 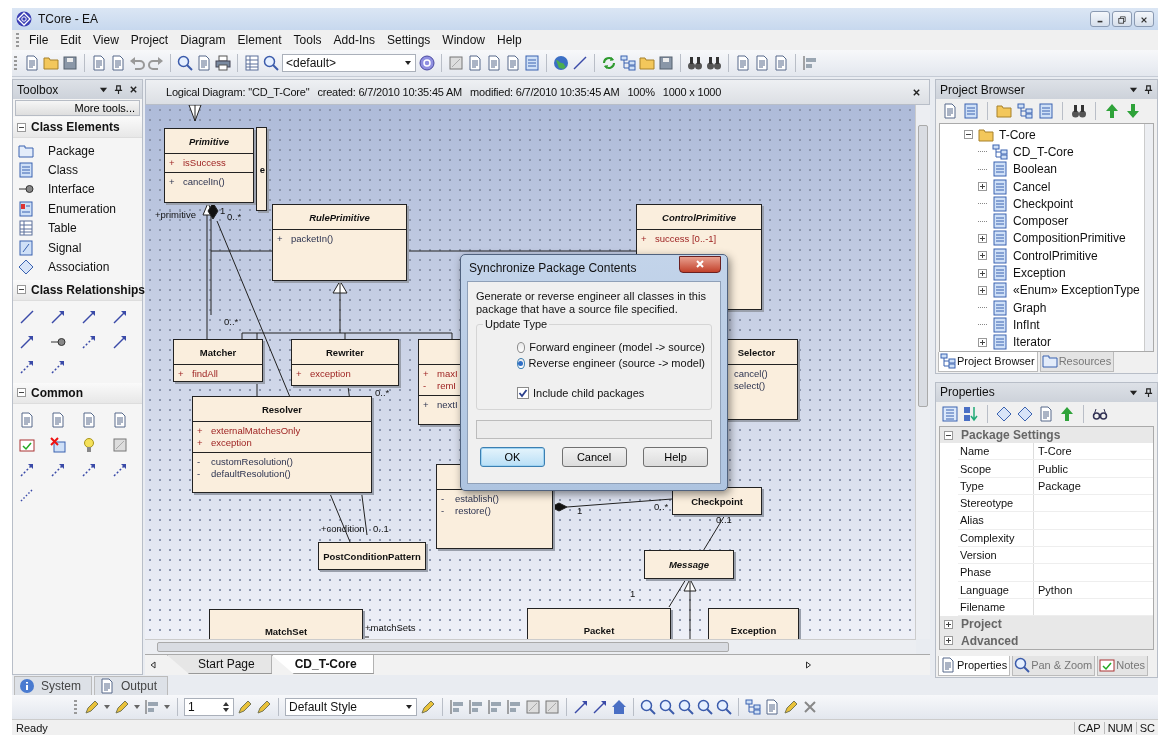 I want to click on help-icon, so click(x=427, y=63).